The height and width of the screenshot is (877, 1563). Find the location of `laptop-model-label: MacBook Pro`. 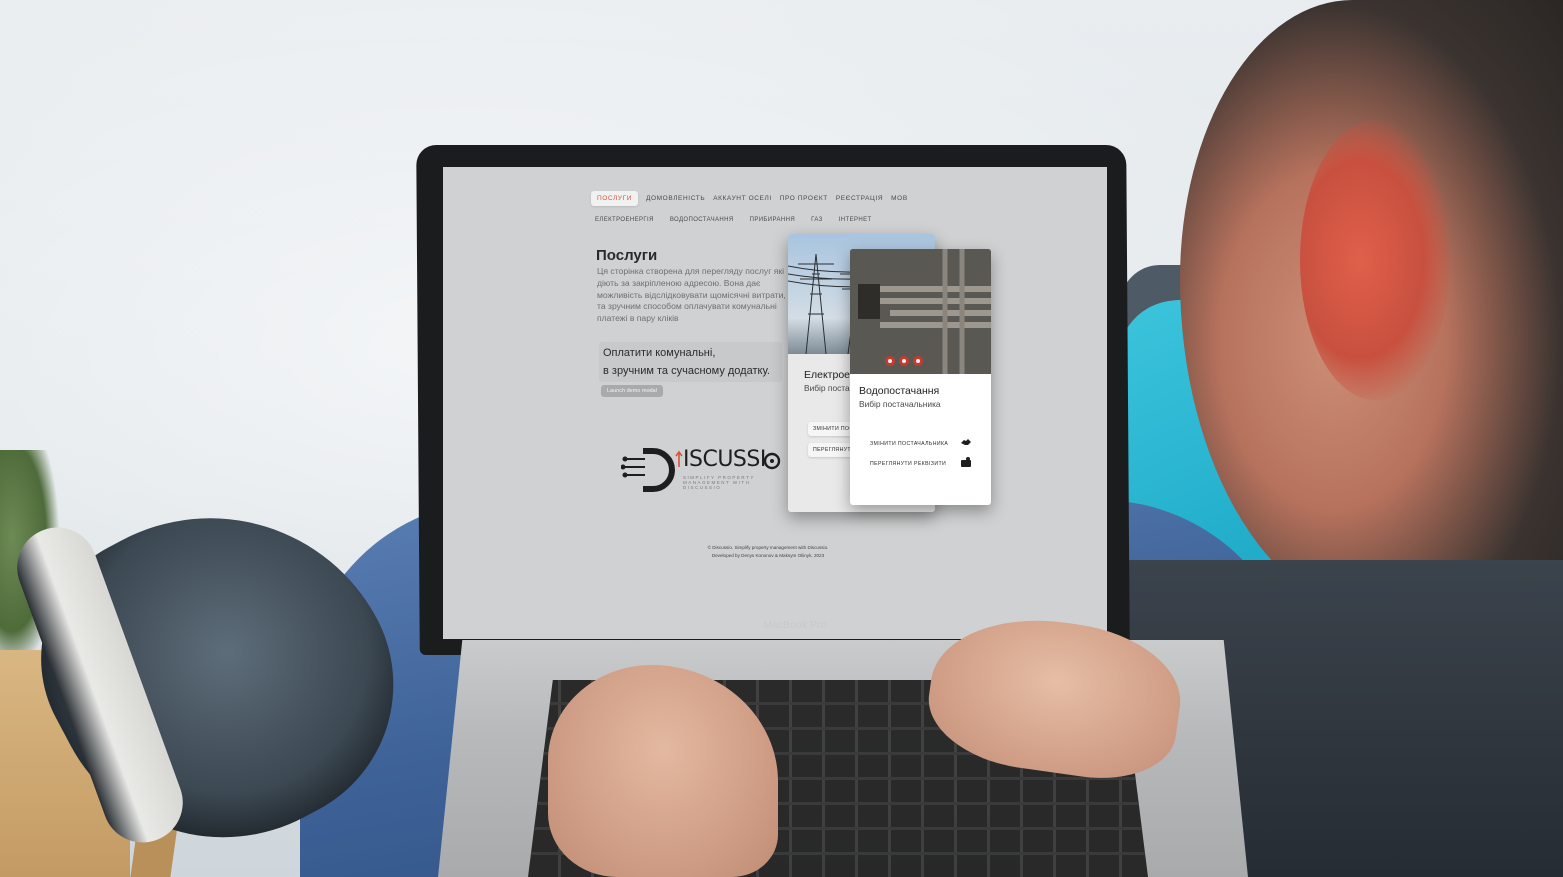

laptop-model-label: MacBook Pro is located at coordinates (795, 625).